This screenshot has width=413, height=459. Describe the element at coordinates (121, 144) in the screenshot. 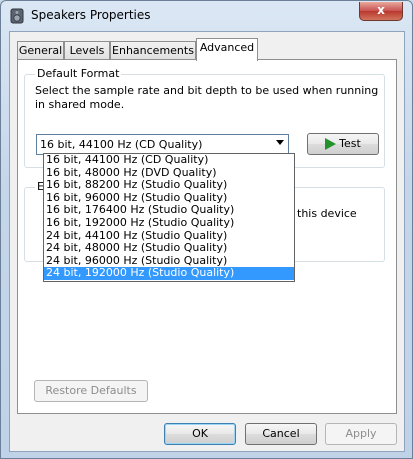

I see `format-selected-value: 16 bit, 44100 Hz (CD Quality)` at that location.